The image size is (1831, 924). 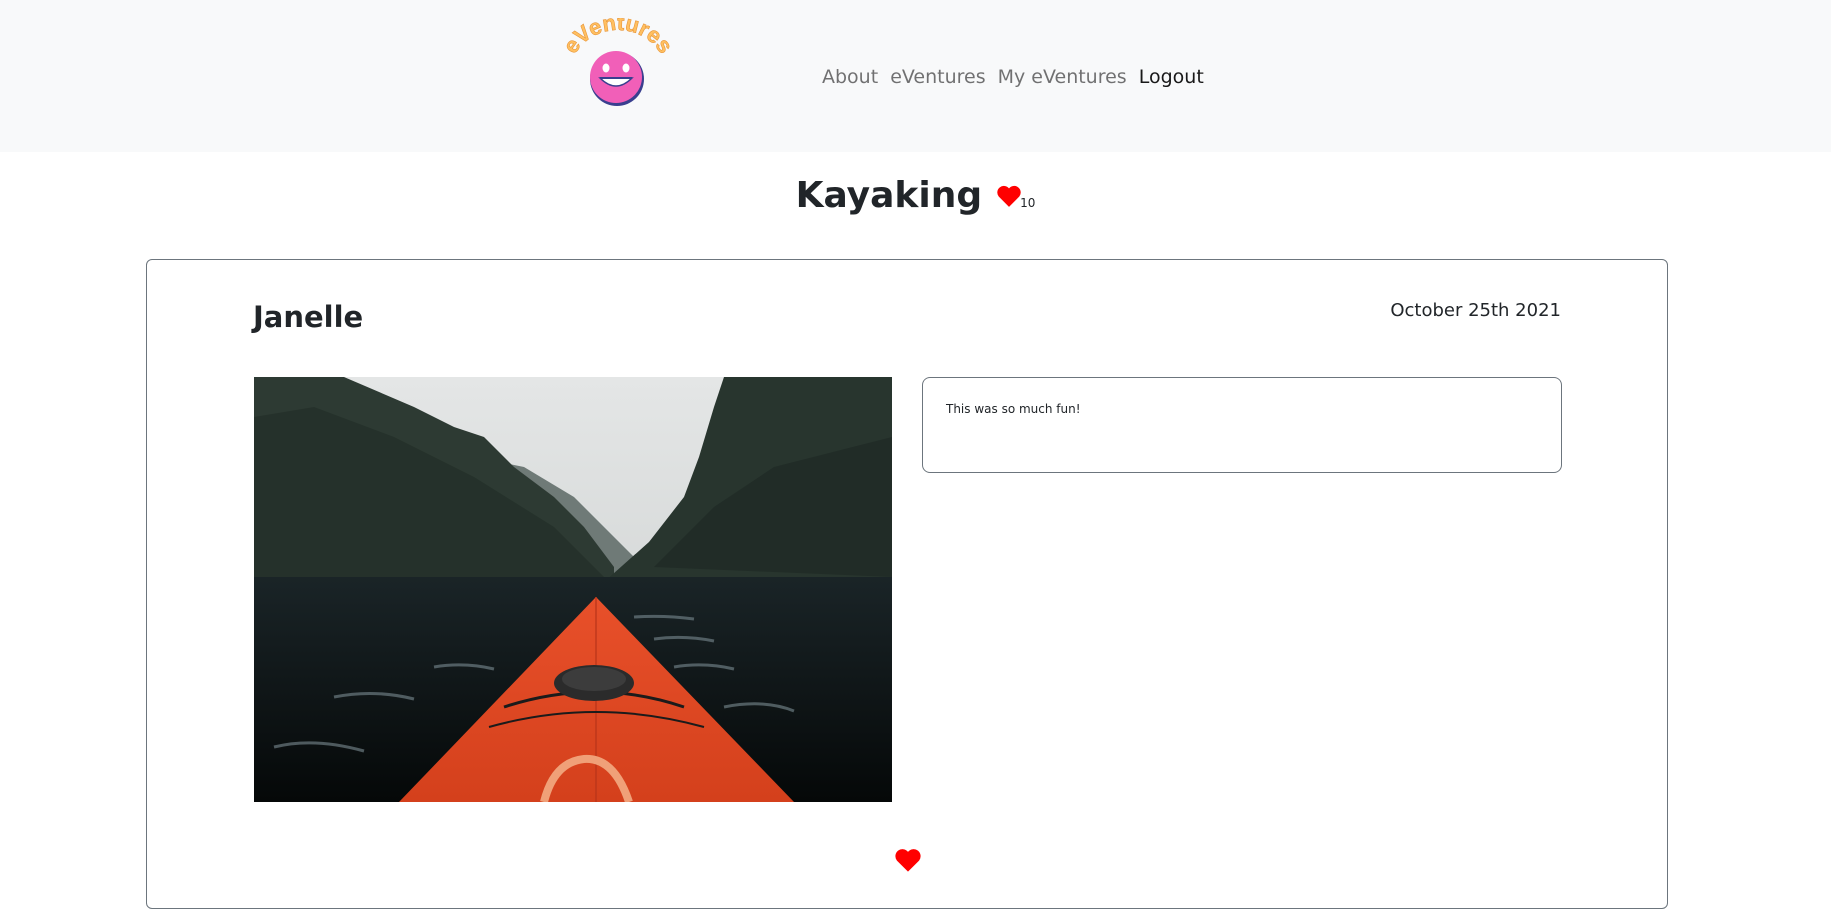 I want to click on post-date: October 25th 2021, so click(x=1475, y=310).